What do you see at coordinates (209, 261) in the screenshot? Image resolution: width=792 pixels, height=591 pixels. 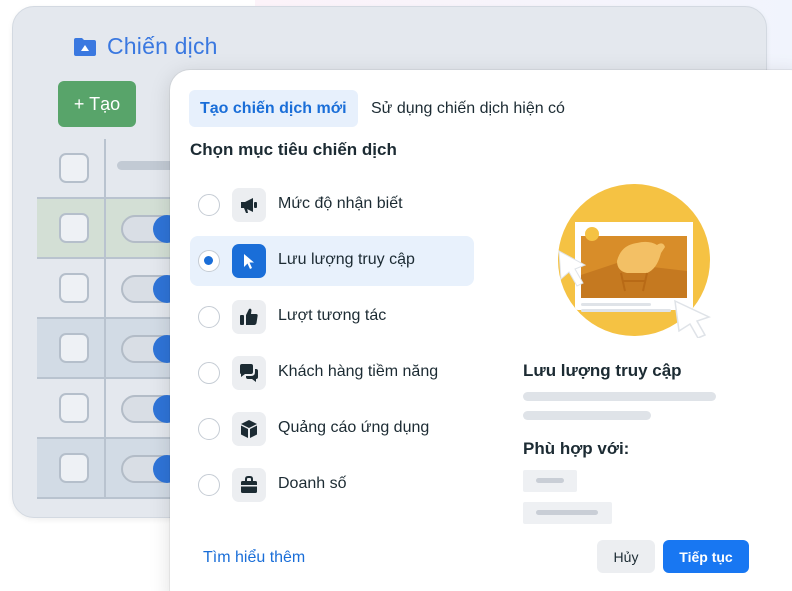 I see `radio-button-selected` at bounding box center [209, 261].